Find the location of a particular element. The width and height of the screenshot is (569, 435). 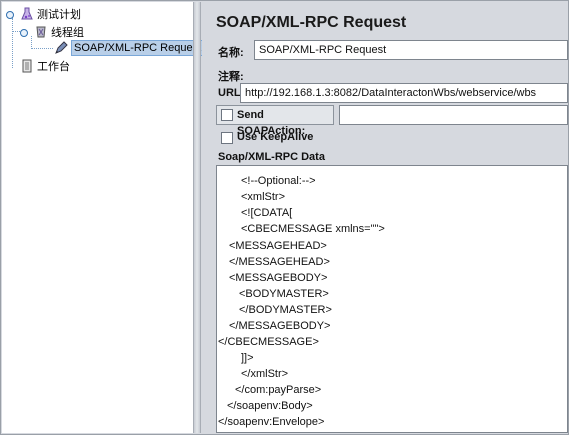

code-line: <BODYMASTER> is located at coordinates (284, 294).